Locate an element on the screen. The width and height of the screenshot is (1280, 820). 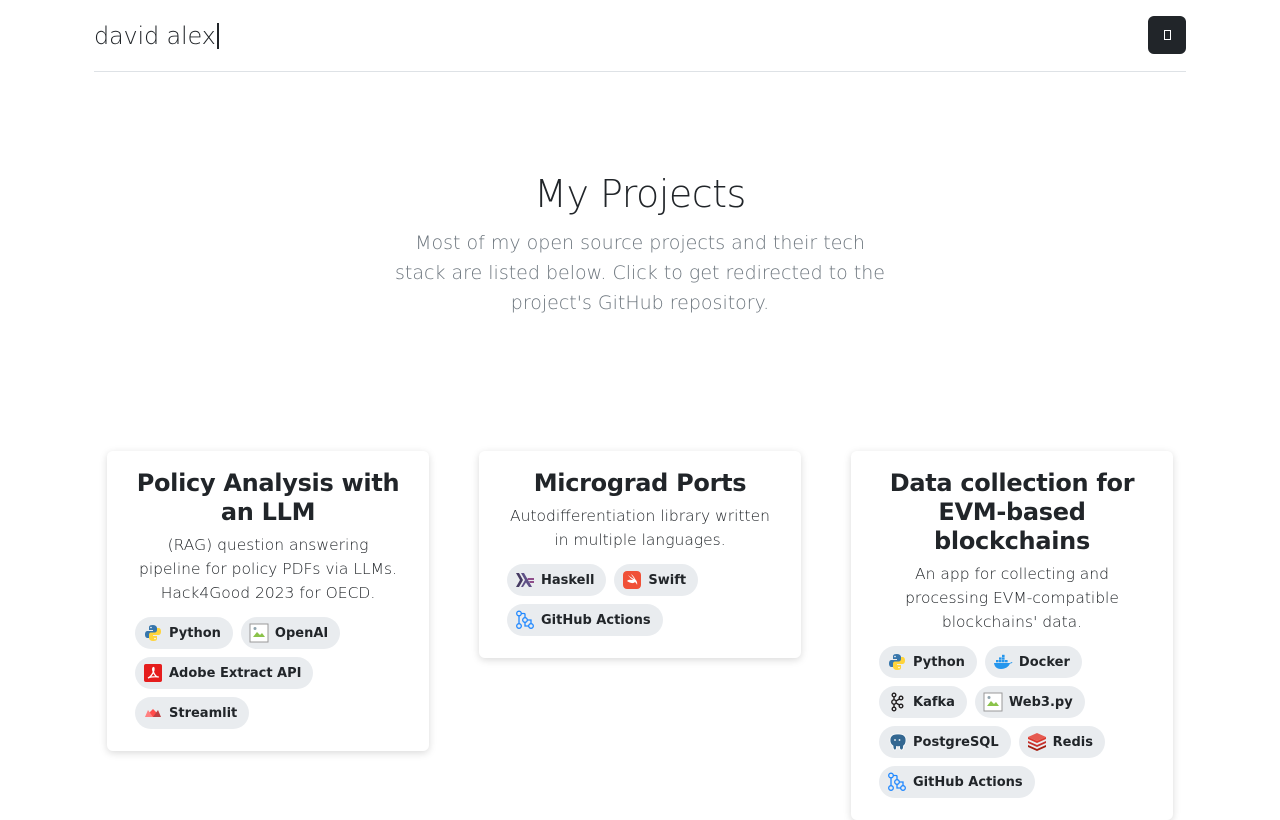
tech-badge: Adobe Extract API is located at coordinates (224, 673).